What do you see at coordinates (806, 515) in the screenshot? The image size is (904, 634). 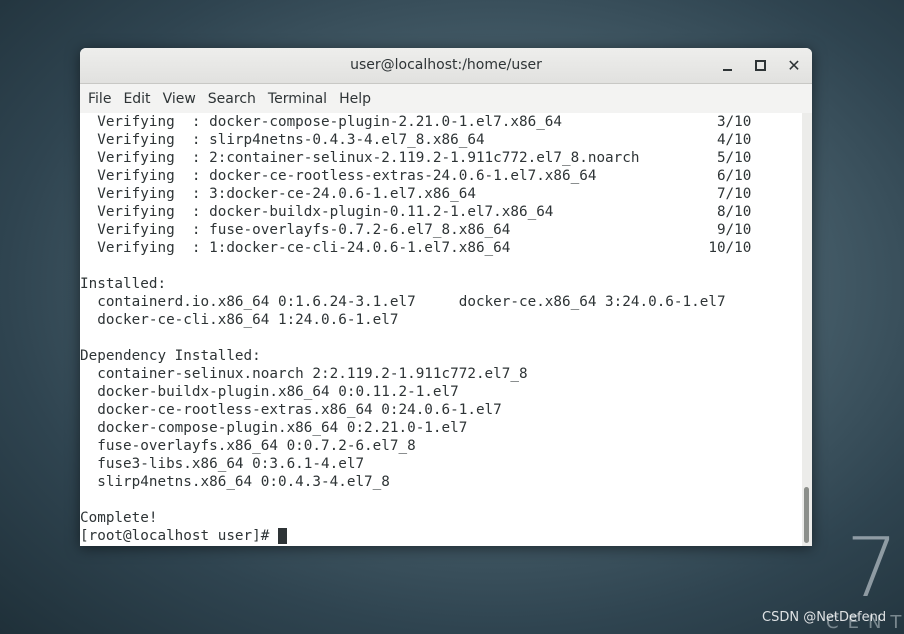 I see `scrollbar-thumb` at bounding box center [806, 515].